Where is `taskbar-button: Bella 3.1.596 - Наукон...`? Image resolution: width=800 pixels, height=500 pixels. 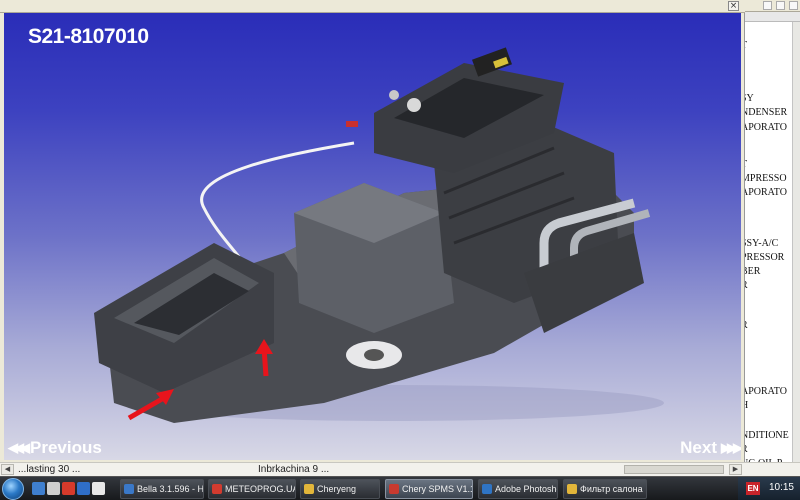 taskbar-button: Bella 3.1.596 - Наукон... is located at coordinates (162, 489).